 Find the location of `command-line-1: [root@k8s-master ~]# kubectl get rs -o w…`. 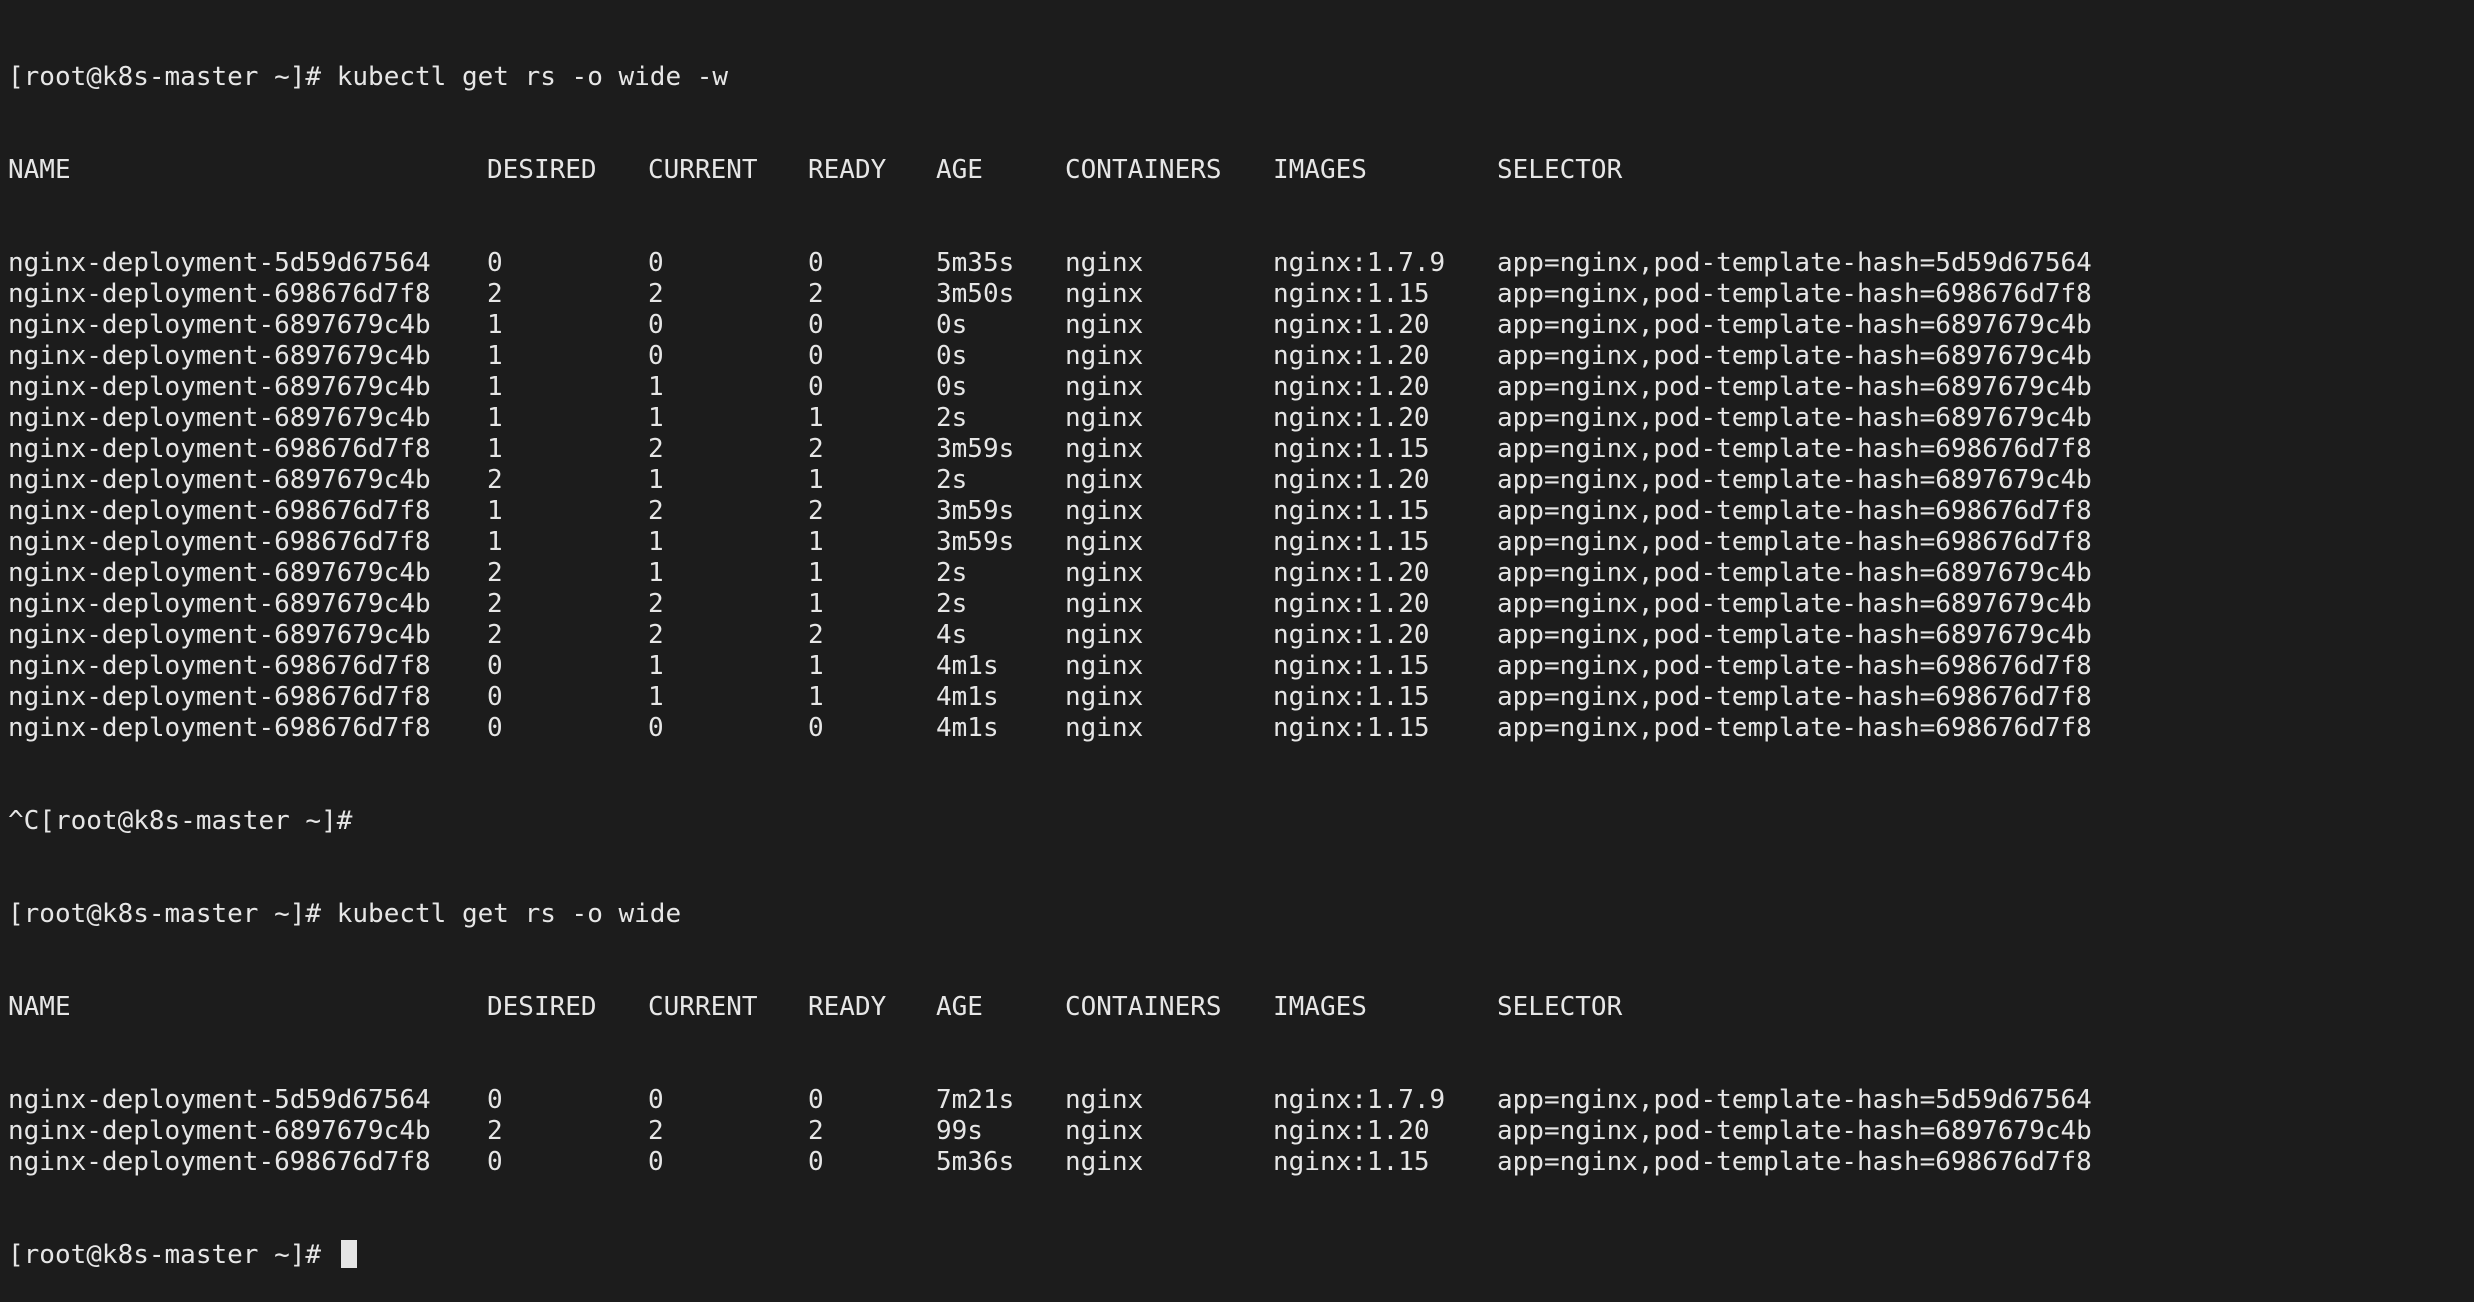

command-line-1: [root@k8s-master ~]# kubectl get rs -o w… is located at coordinates (1241, 77).